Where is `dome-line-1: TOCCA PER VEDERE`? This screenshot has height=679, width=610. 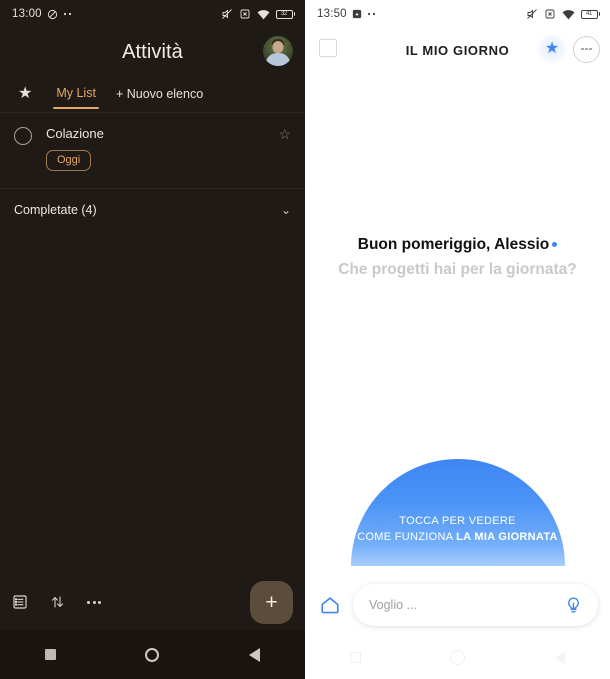 dome-line-1: TOCCA PER VEDERE is located at coordinates (457, 521).